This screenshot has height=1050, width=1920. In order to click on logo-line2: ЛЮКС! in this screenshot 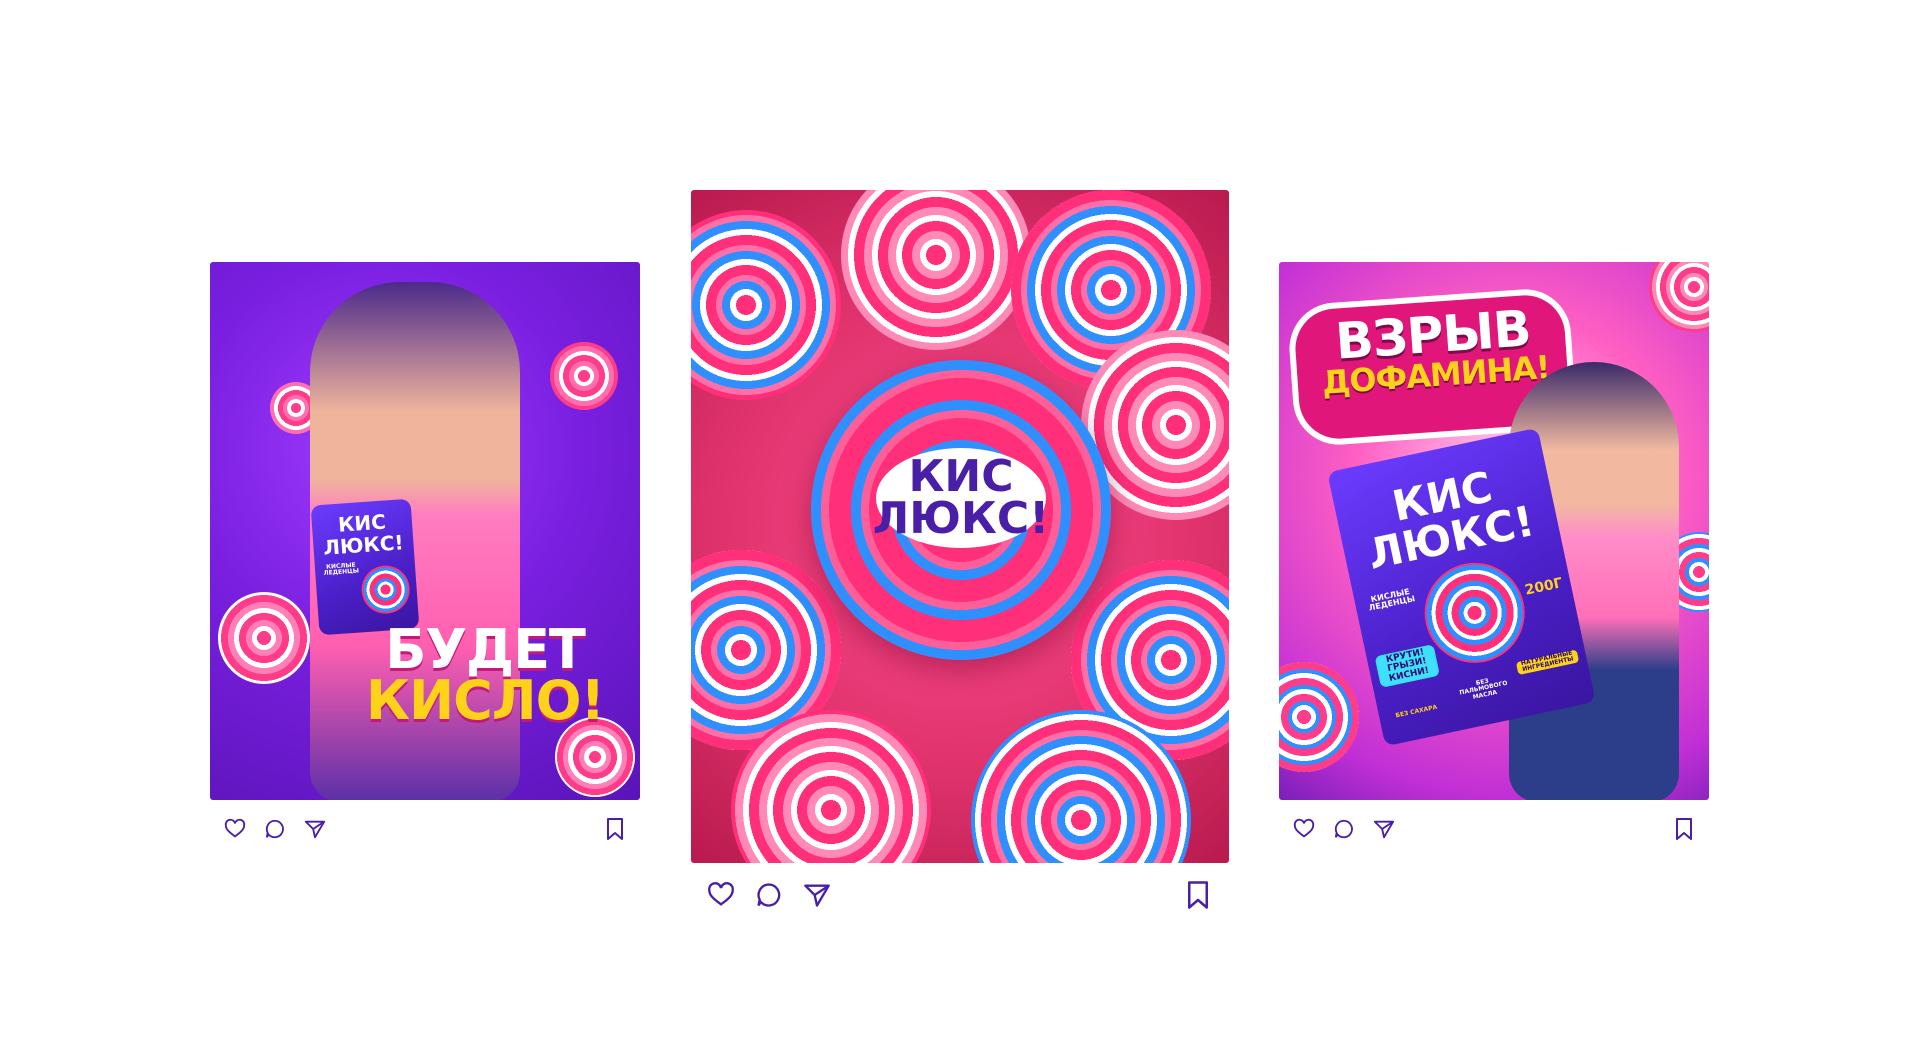, I will do `click(961, 518)`.